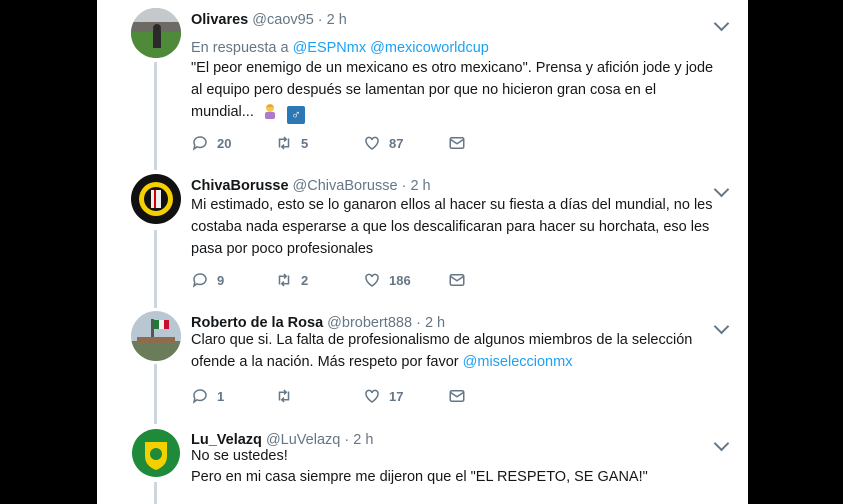 The image size is (843, 504). What do you see at coordinates (211, 143) in the screenshot?
I see `reply-button: 20` at bounding box center [211, 143].